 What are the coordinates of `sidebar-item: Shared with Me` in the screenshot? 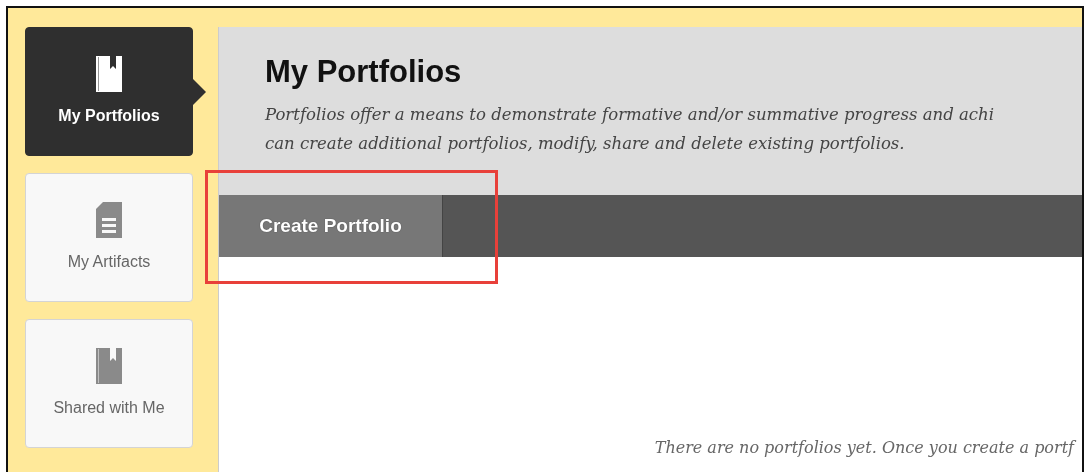 It's located at (109, 383).